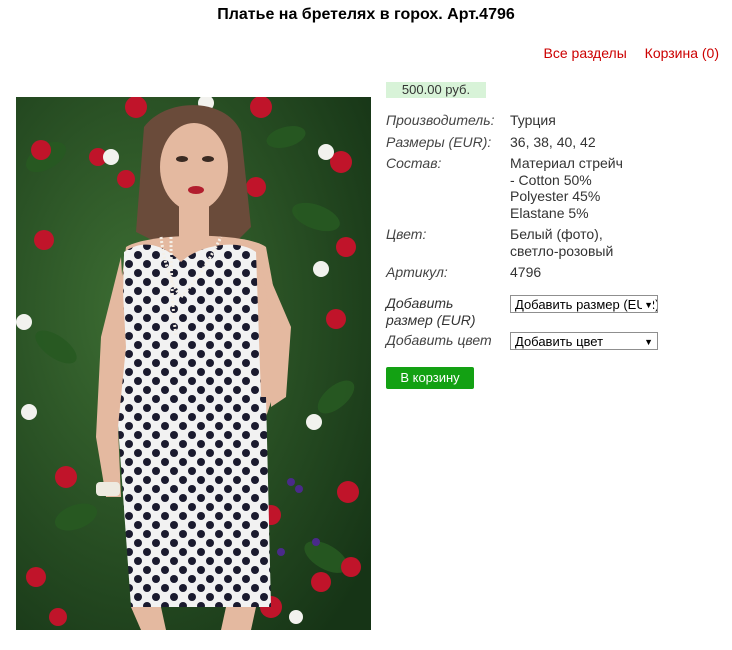 The width and height of the screenshot is (732, 650). Describe the element at coordinates (430, 378) in the screenshot. I see `add-to-cart-button: В корзину` at that location.